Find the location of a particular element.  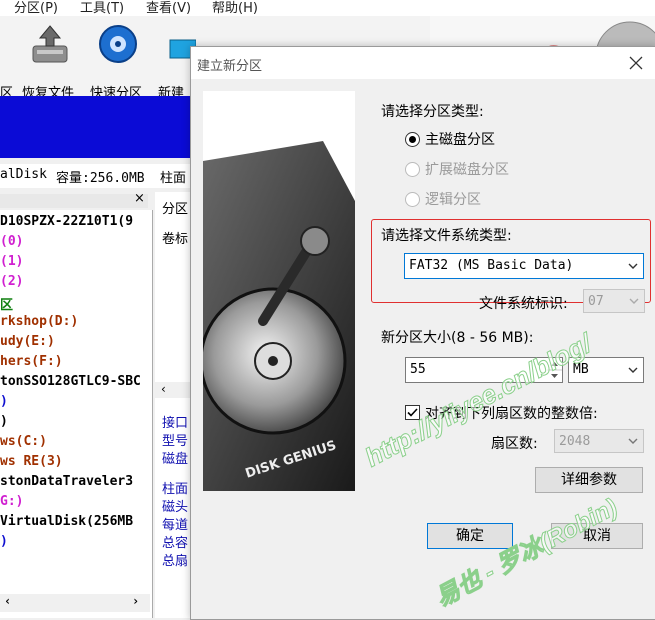

tree-item: (0) is located at coordinates (75, 241).